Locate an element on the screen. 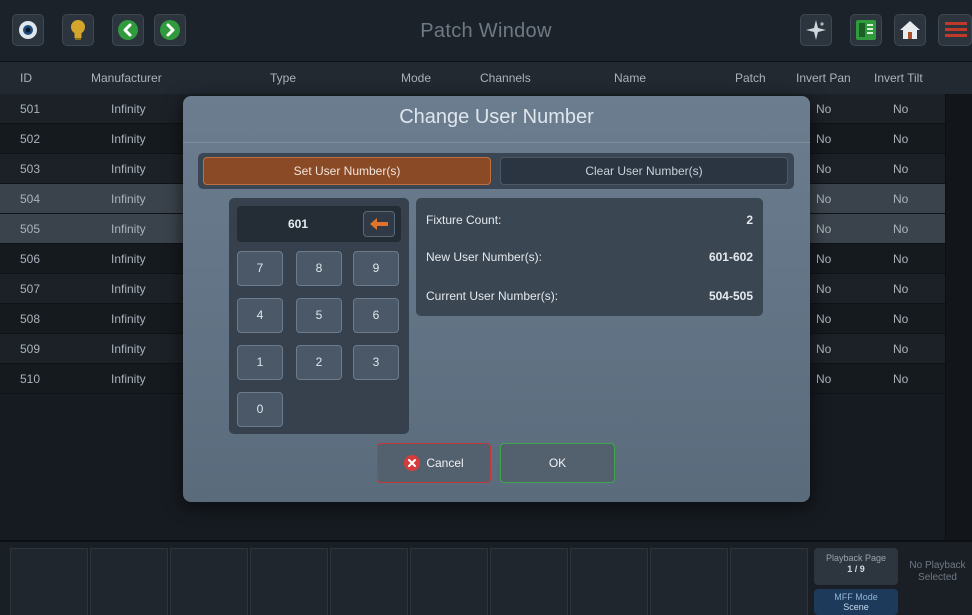 This screenshot has height=615, width=972. key-3: 3 is located at coordinates (376, 362).